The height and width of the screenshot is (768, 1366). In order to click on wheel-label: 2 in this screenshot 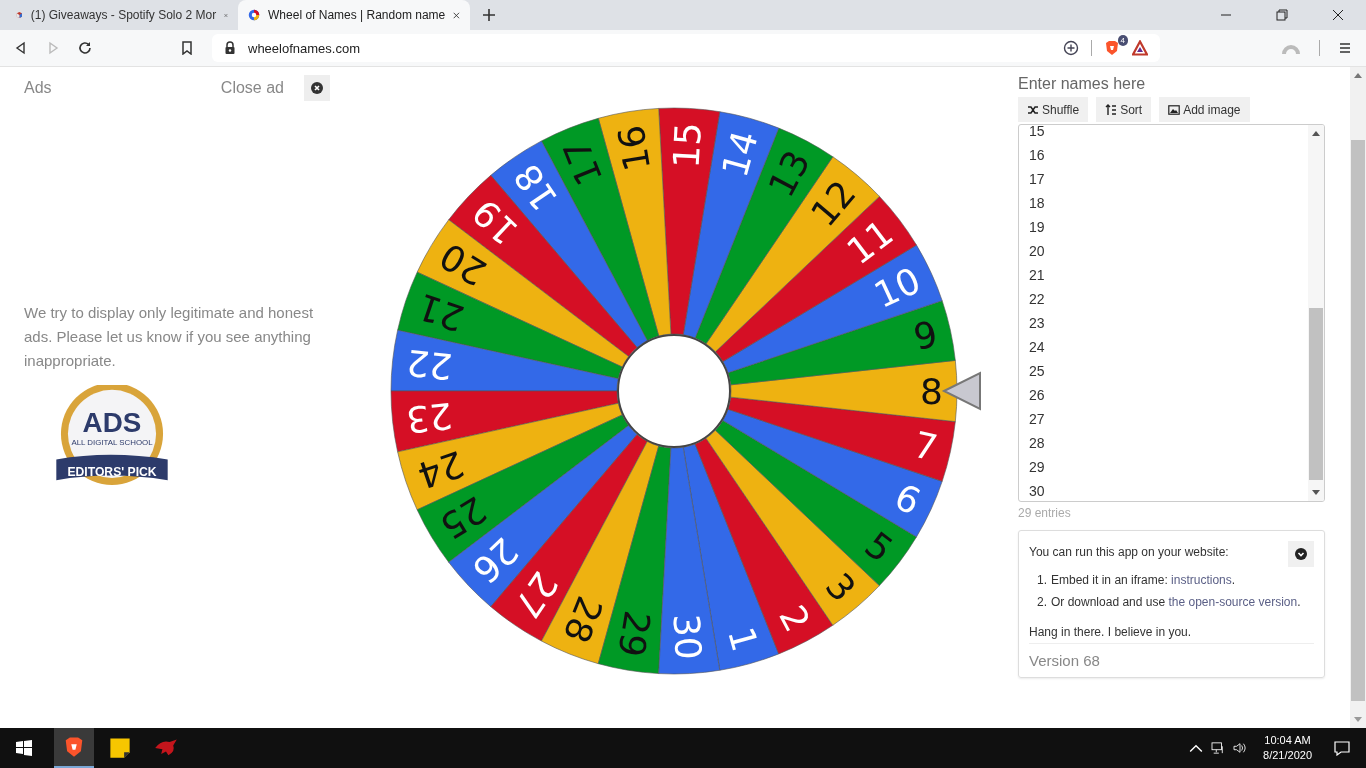, I will do `click(795, 618)`.